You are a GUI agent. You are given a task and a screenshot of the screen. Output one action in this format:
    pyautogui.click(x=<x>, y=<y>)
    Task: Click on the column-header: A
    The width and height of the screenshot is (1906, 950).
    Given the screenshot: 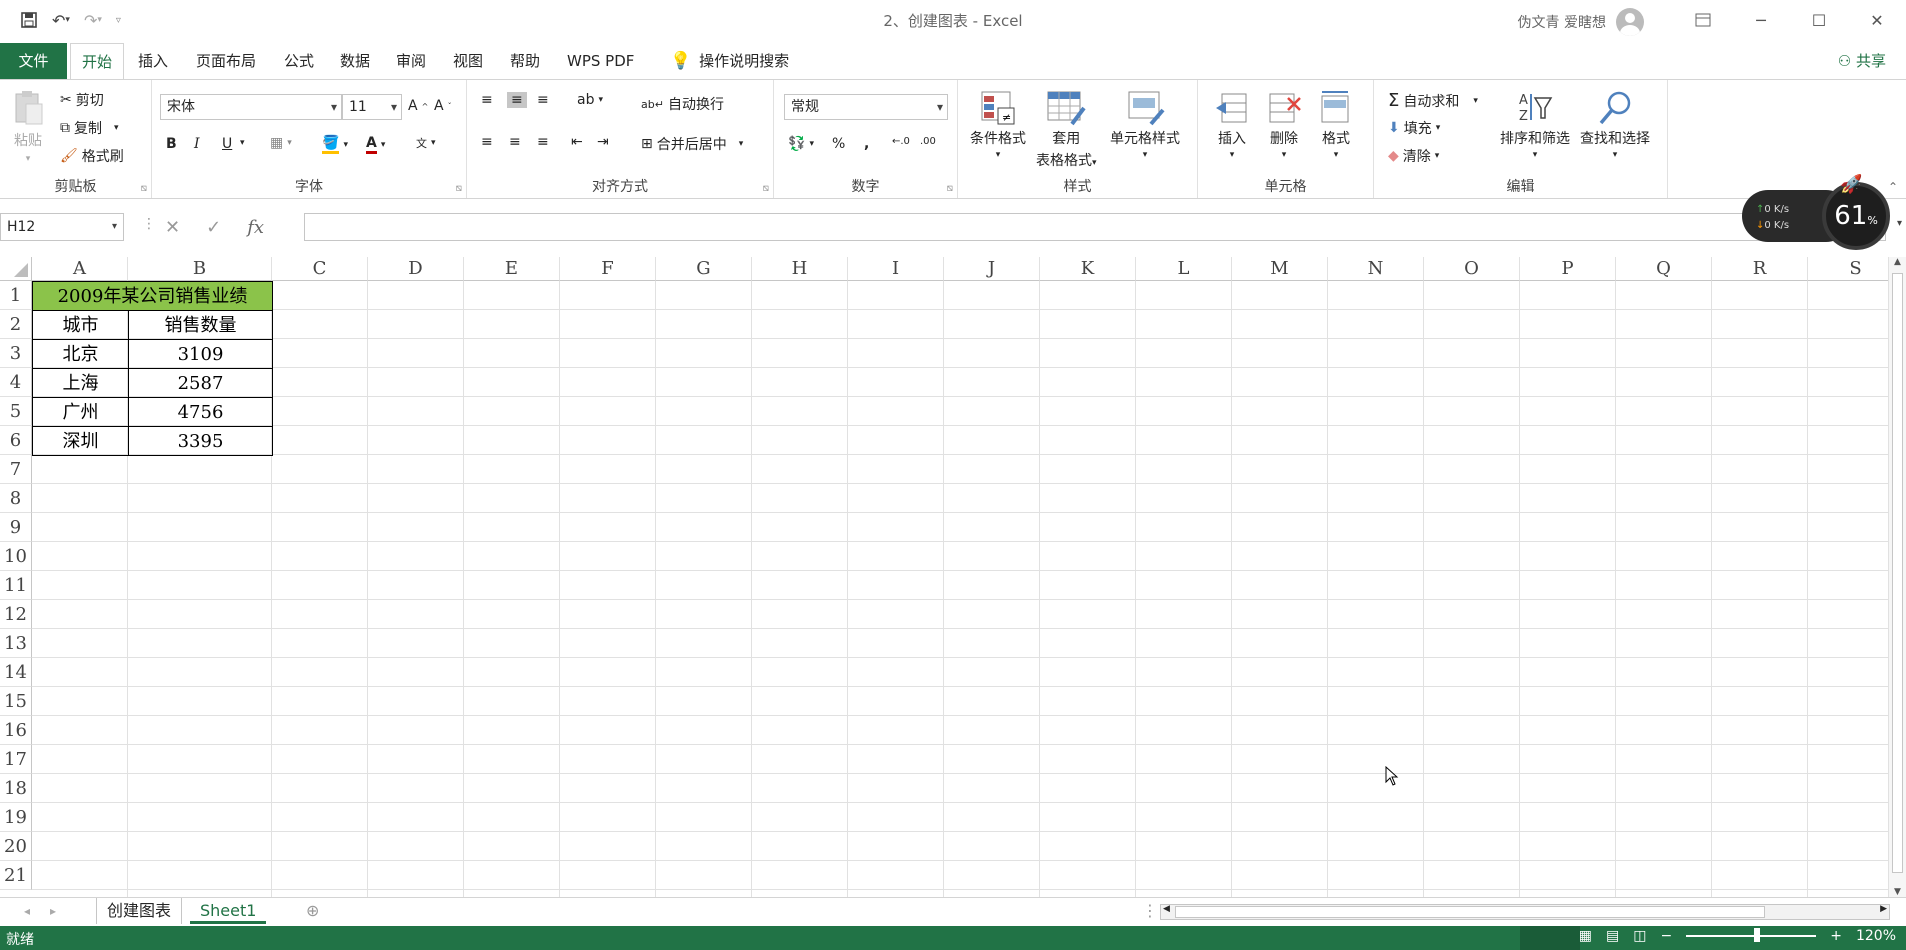 What is the action you would take?
    pyautogui.click(x=80, y=269)
    